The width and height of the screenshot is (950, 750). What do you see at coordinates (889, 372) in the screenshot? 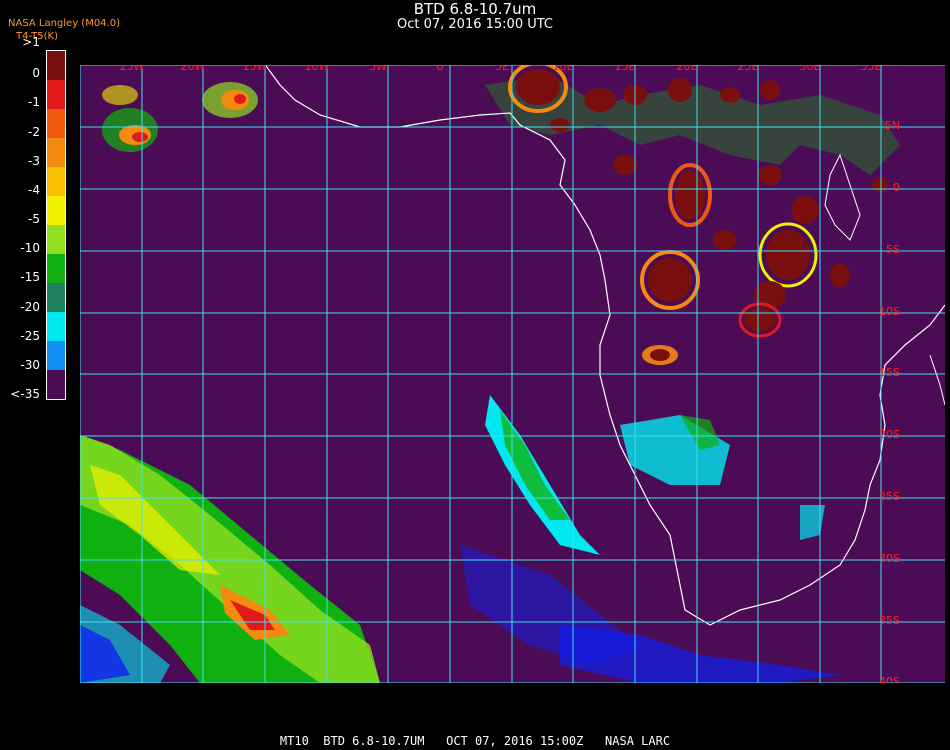
I see `latitude-label: 15S` at bounding box center [889, 372].